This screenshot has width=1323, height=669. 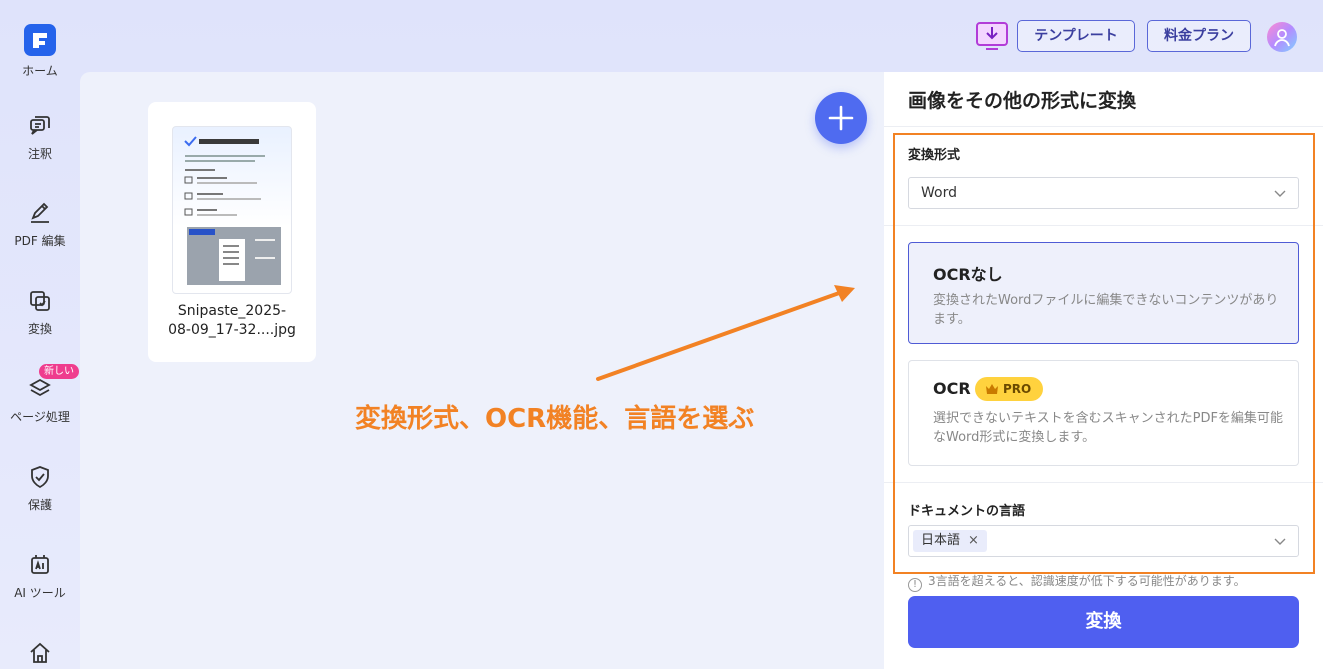 I want to click on option-no-ocr: OCRなし 変換されたWordファイルに編集できないコンテンツがあります。, so click(x=1103, y=293).